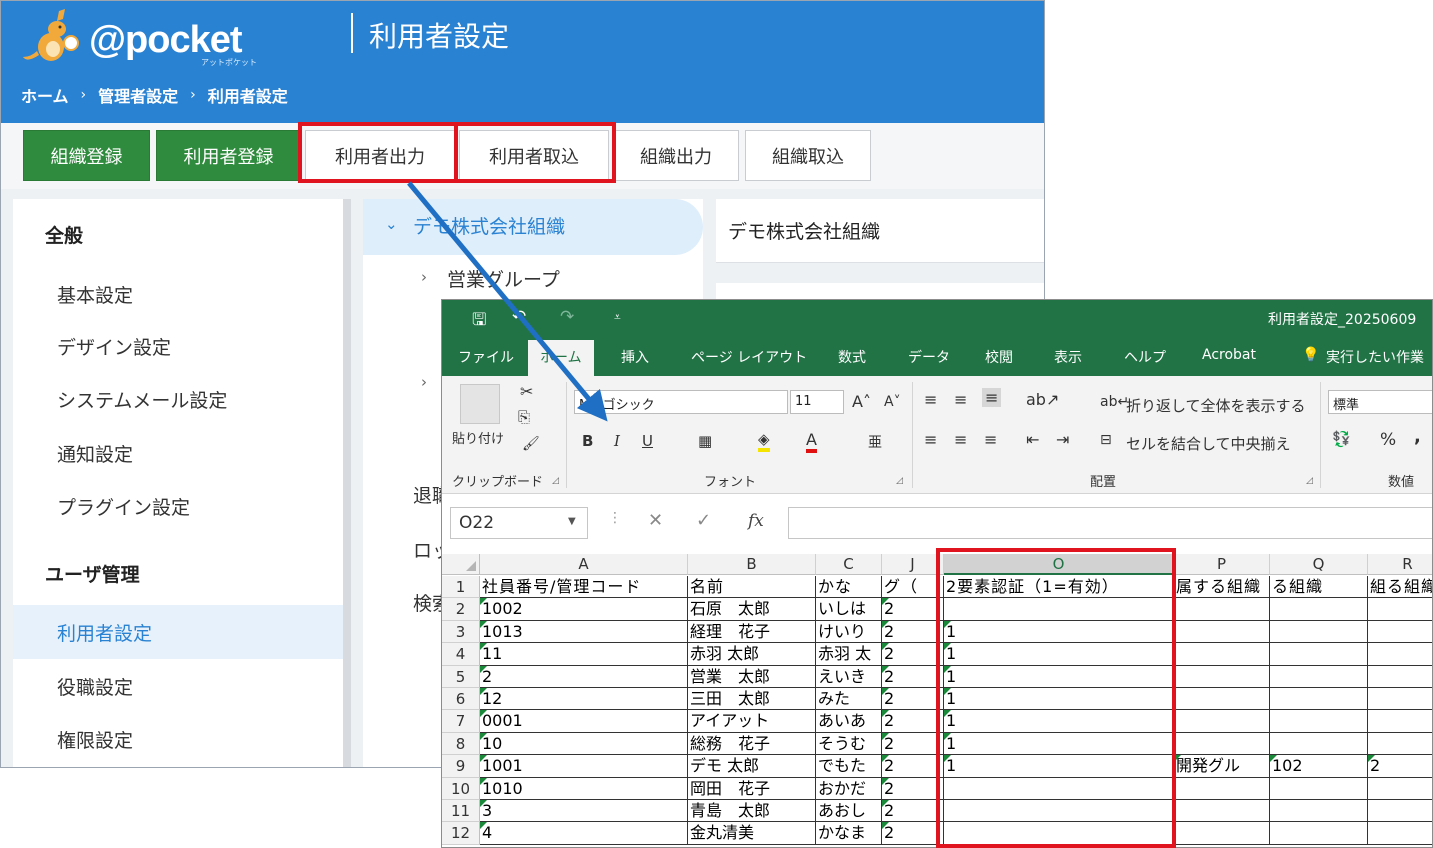 The height and width of the screenshot is (848, 1433). Describe the element at coordinates (561, 358) in the screenshot. I see `tab-home: ホーム` at that location.